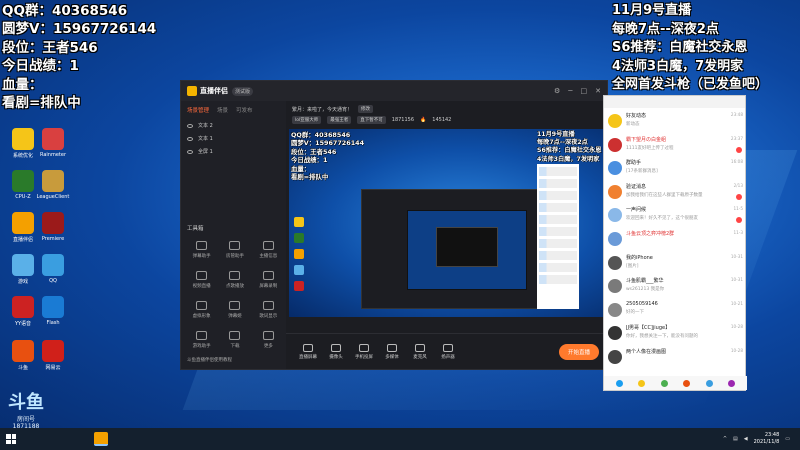  I want to click on tool-label: 麦克风, so click(420, 357).